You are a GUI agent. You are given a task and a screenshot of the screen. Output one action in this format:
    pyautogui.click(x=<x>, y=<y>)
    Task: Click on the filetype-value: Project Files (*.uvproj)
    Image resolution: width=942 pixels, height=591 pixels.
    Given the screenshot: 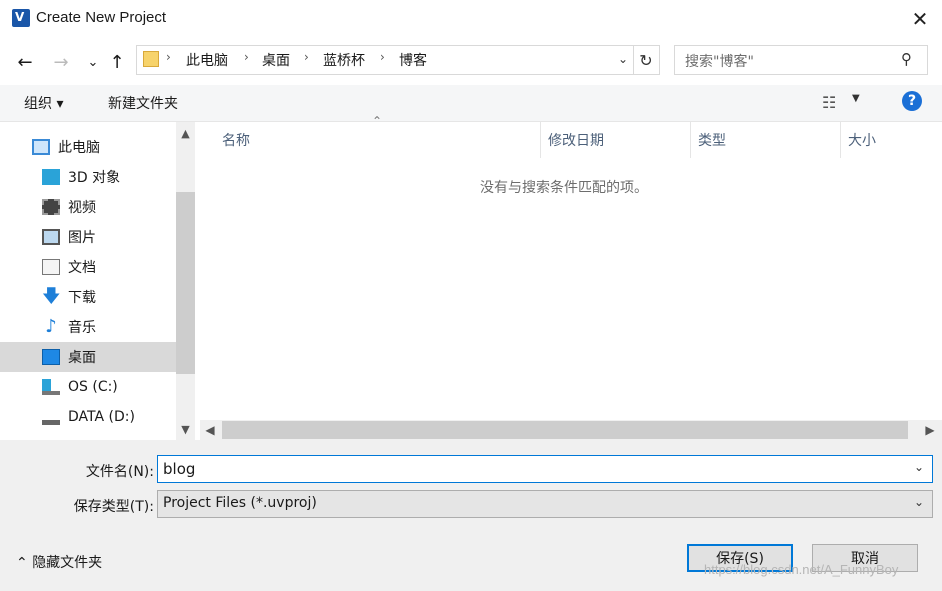 What is the action you would take?
    pyautogui.click(x=240, y=503)
    